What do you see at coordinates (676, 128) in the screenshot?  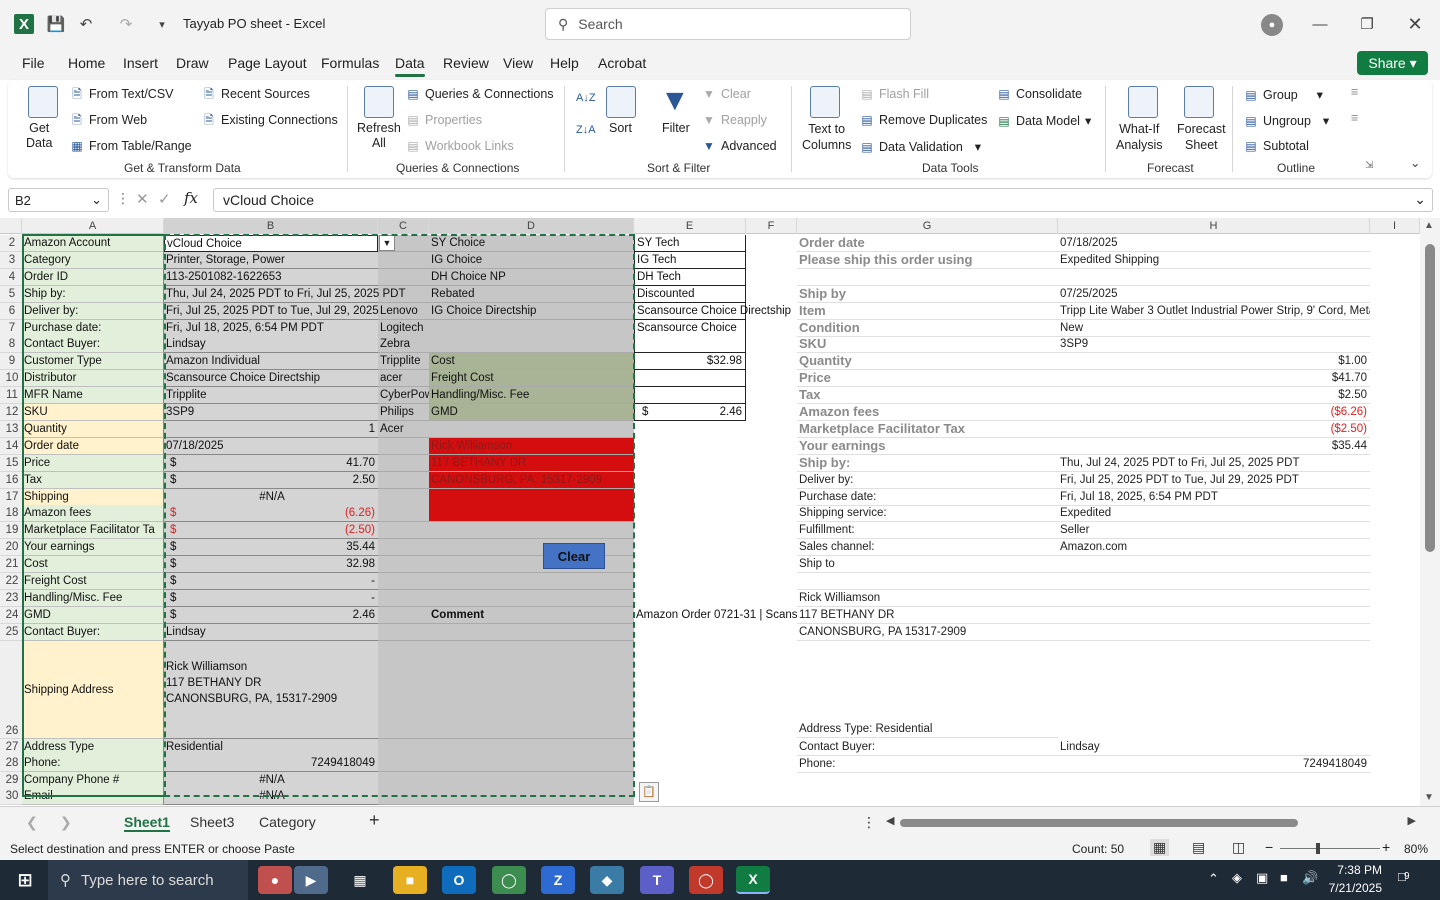 I see `filter-button: Filter` at bounding box center [676, 128].